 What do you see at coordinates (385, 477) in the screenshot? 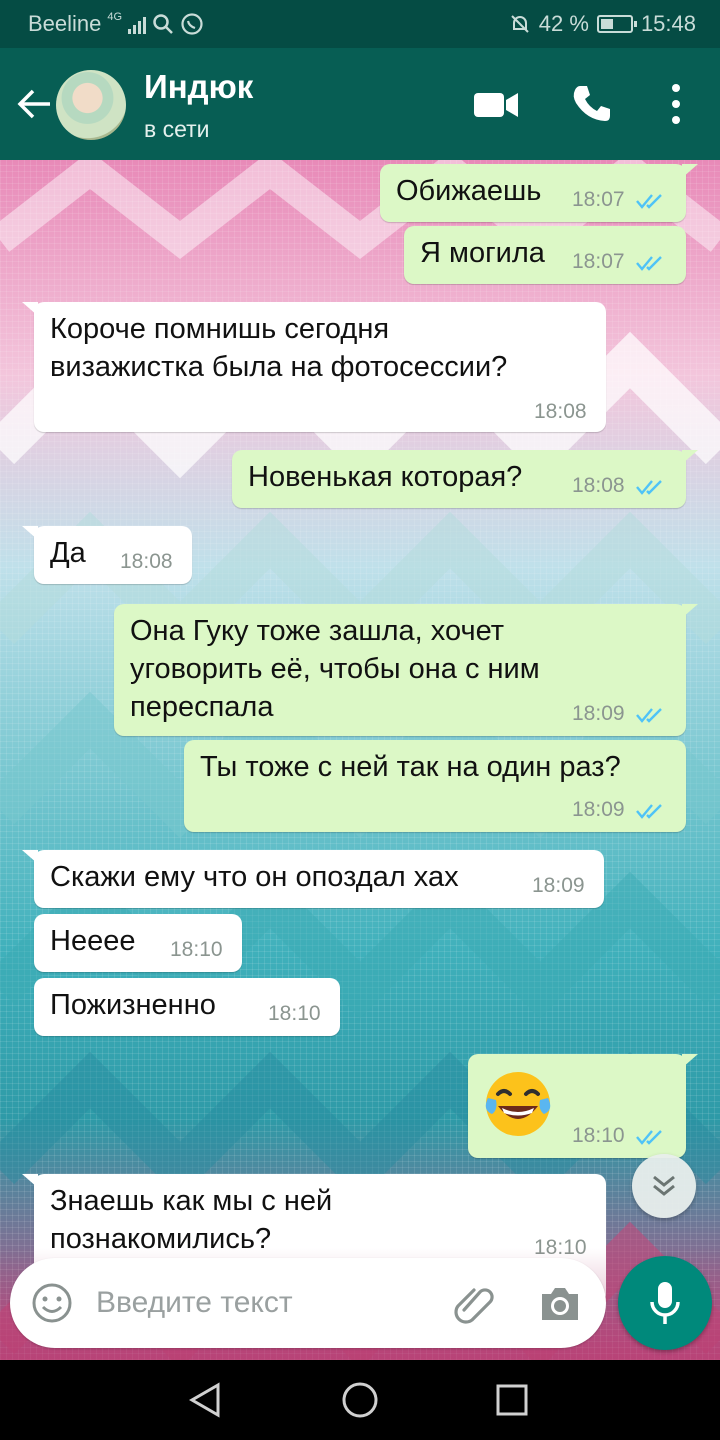
I see `message-text: Новенькая которая?` at bounding box center [385, 477].